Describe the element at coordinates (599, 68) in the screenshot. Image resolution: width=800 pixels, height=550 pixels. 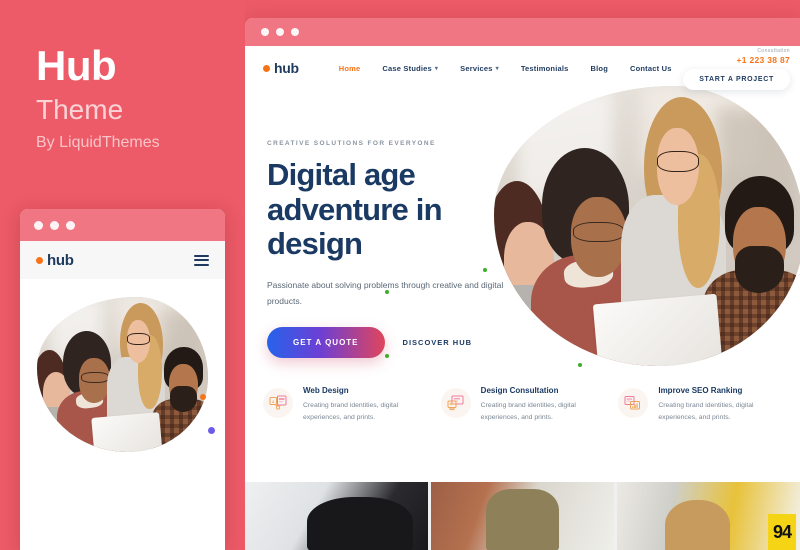
I see `nav-item-blog: Blog` at that location.